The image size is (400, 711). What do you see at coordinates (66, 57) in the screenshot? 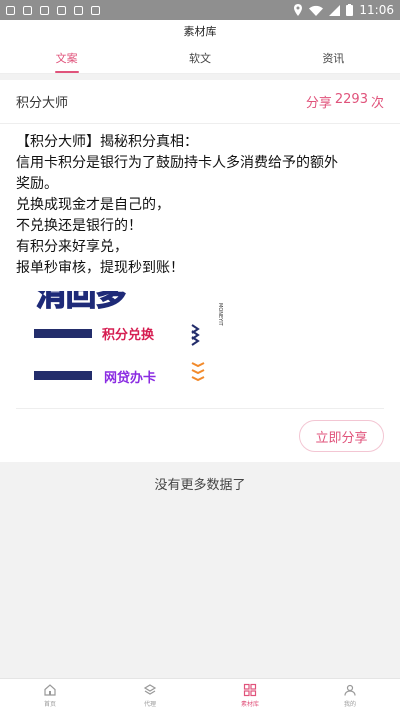
I see `tab-wenan: 文案` at bounding box center [66, 57].